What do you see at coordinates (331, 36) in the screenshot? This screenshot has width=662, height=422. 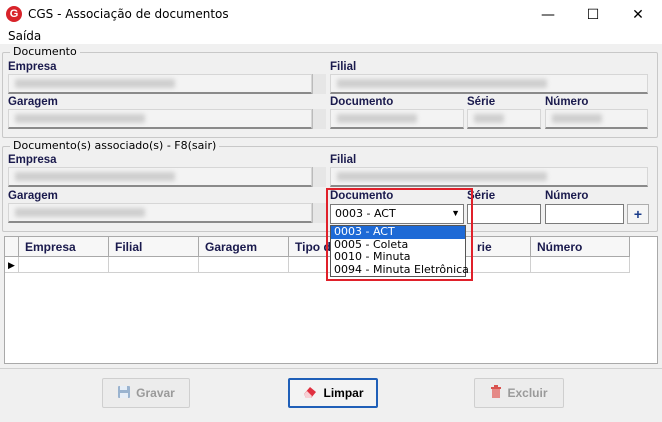 I see `menu-bar: Saída` at bounding box center [331, 36].